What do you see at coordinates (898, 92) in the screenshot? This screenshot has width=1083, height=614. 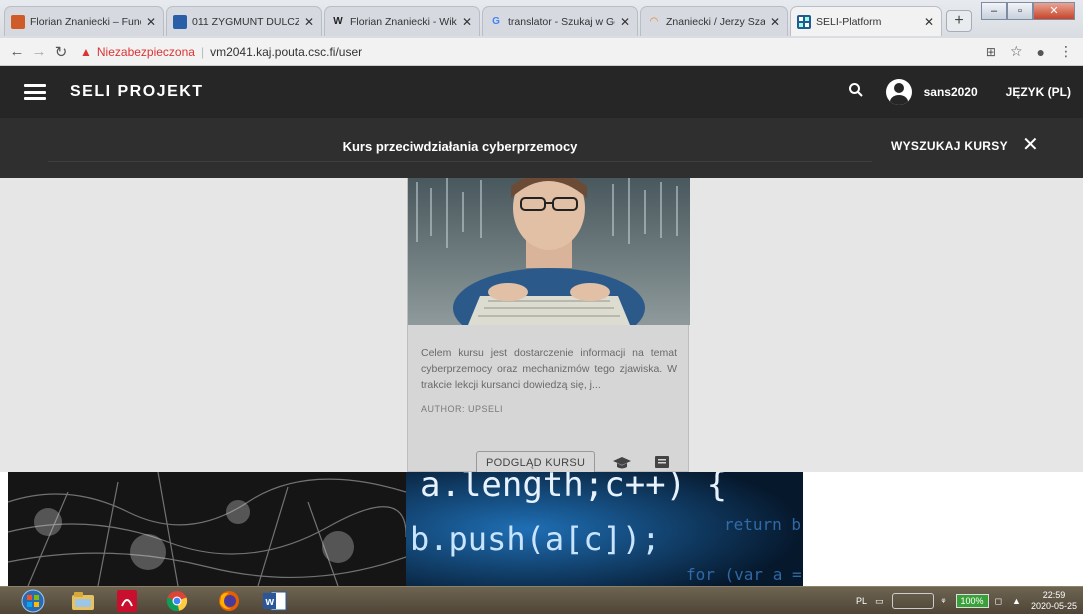 I see `user-avatar-icon` at bounding box center [898, 92].